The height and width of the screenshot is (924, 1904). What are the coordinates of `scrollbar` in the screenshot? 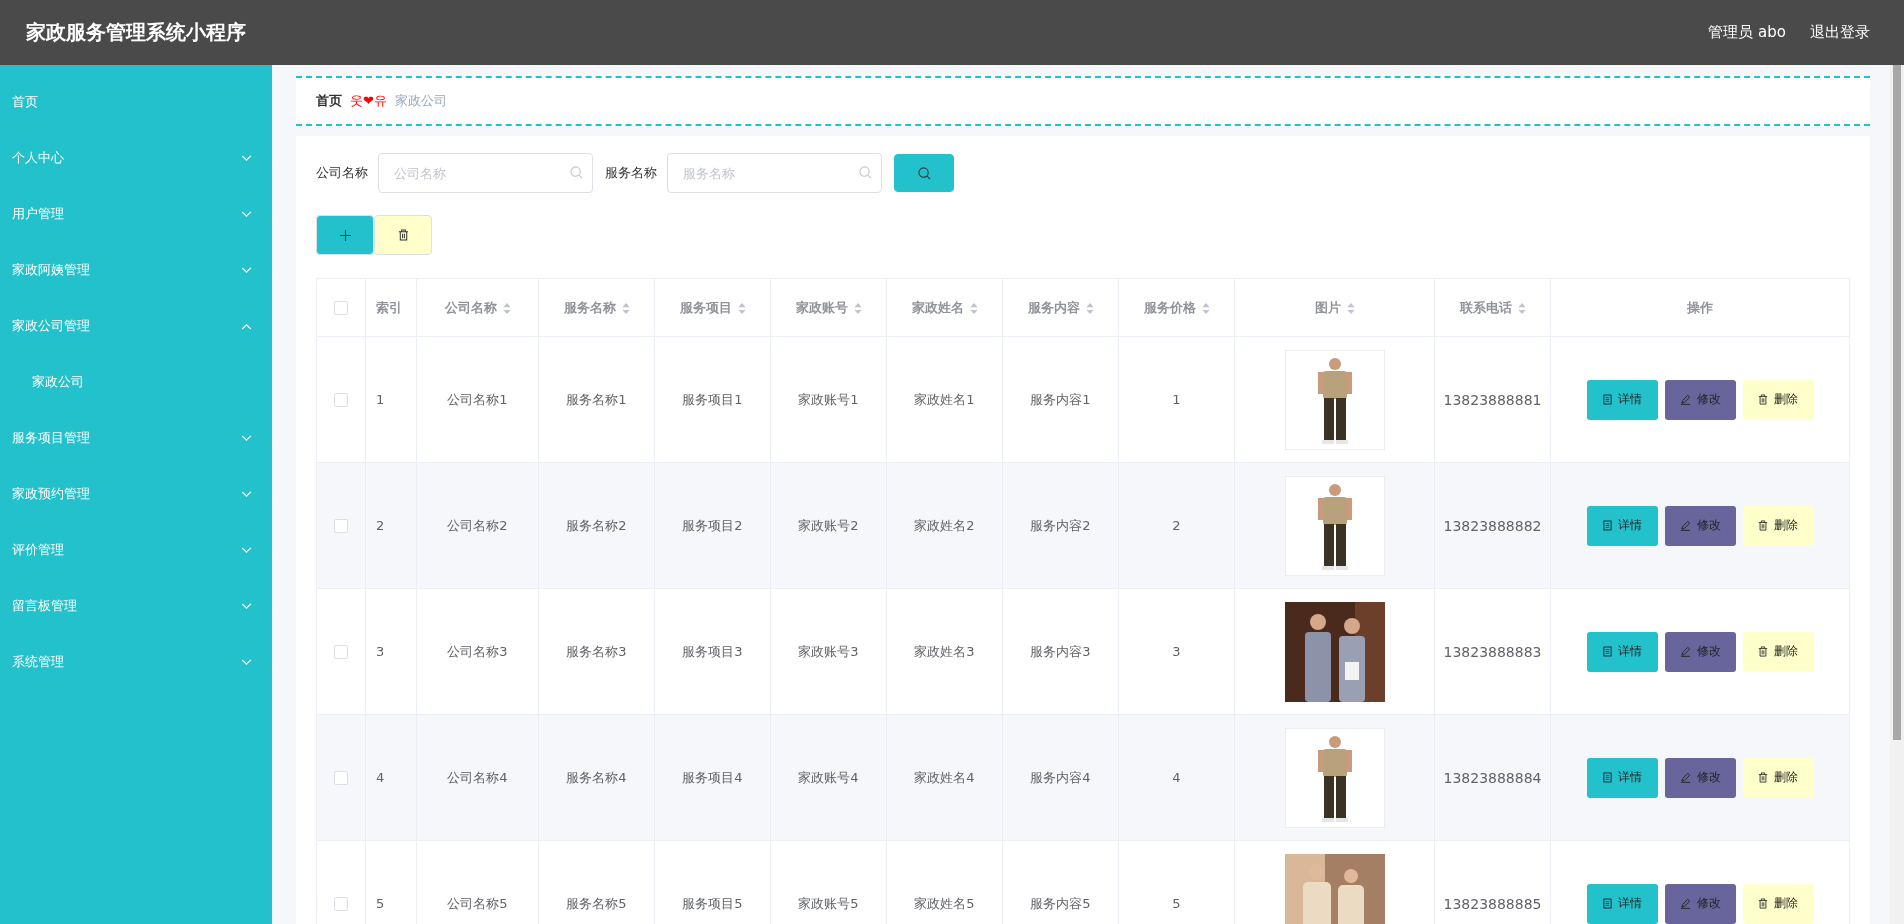 It's located at (1897, 494).